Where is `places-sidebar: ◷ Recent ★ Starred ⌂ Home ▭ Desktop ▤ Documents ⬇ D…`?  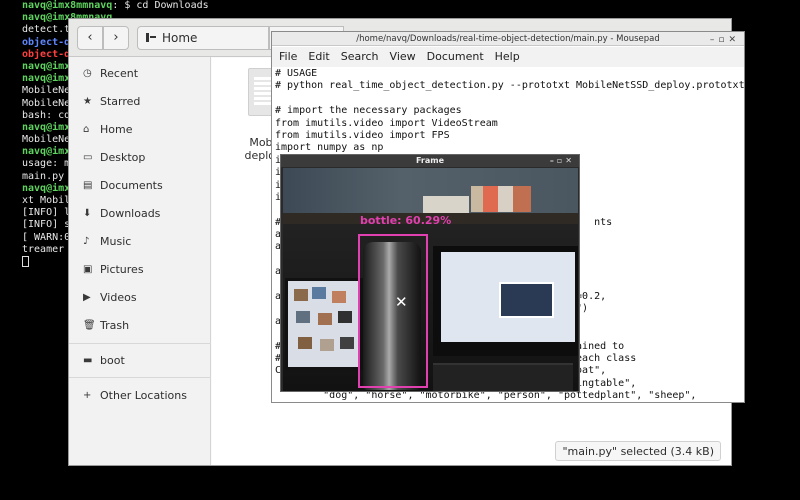 places-sidebar: ◷ Recent ★ Starred ⌂ Home ▭ Desktop ▤ Documents ⬇ D… is located at coordinates (140, 261).